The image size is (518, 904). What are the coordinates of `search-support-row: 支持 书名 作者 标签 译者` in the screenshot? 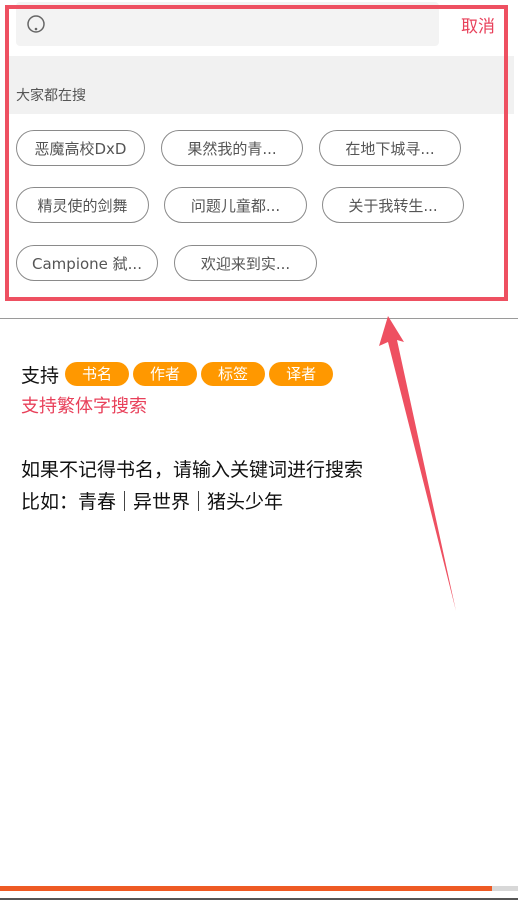 It's located at (179, 374).